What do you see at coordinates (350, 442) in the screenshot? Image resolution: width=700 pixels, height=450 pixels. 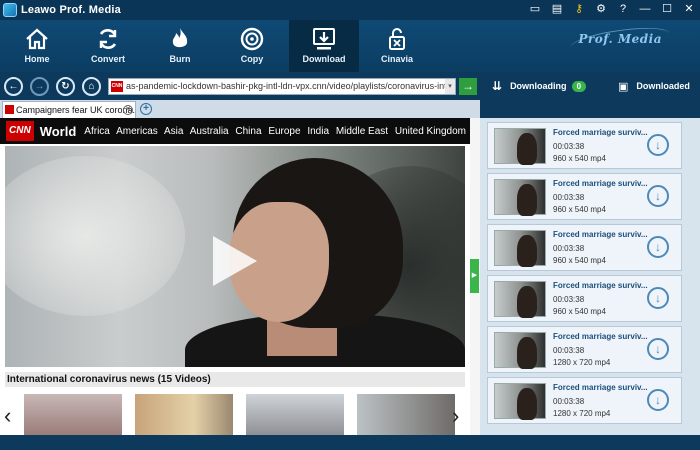 I see `status-bar` at bounding box center [350, 442].